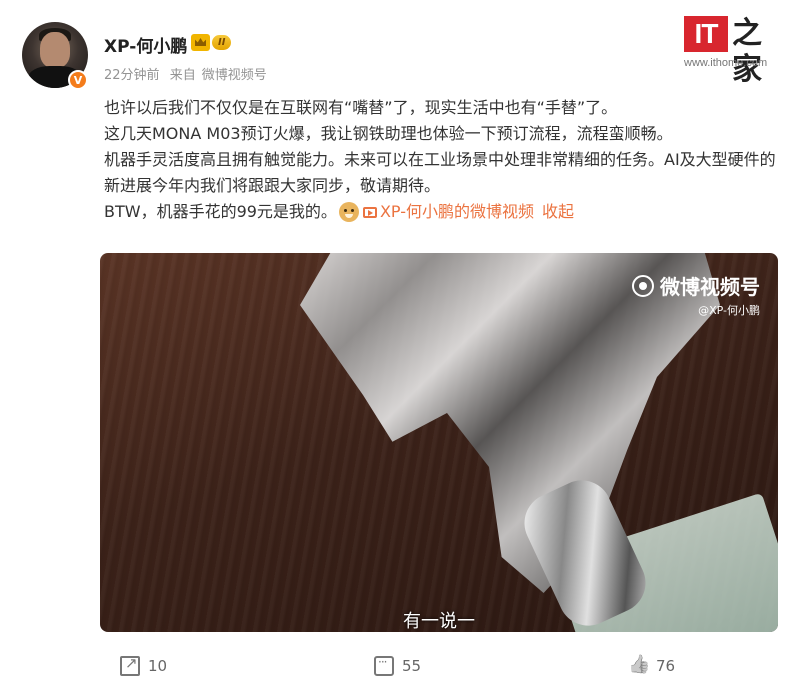 The height and width of the screenshot is (691, 794). I want to click on verified-badge: V, so click(78, 80).